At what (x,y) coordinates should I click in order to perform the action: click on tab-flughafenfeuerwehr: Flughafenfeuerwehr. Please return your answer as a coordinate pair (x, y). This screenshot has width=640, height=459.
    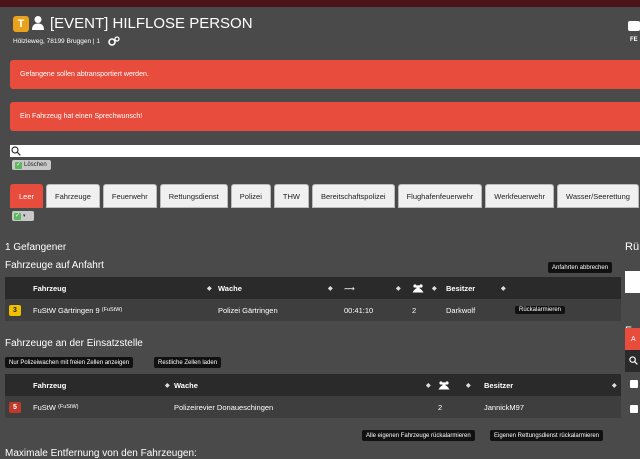
    Looking at the image, I should click on (440, 196).